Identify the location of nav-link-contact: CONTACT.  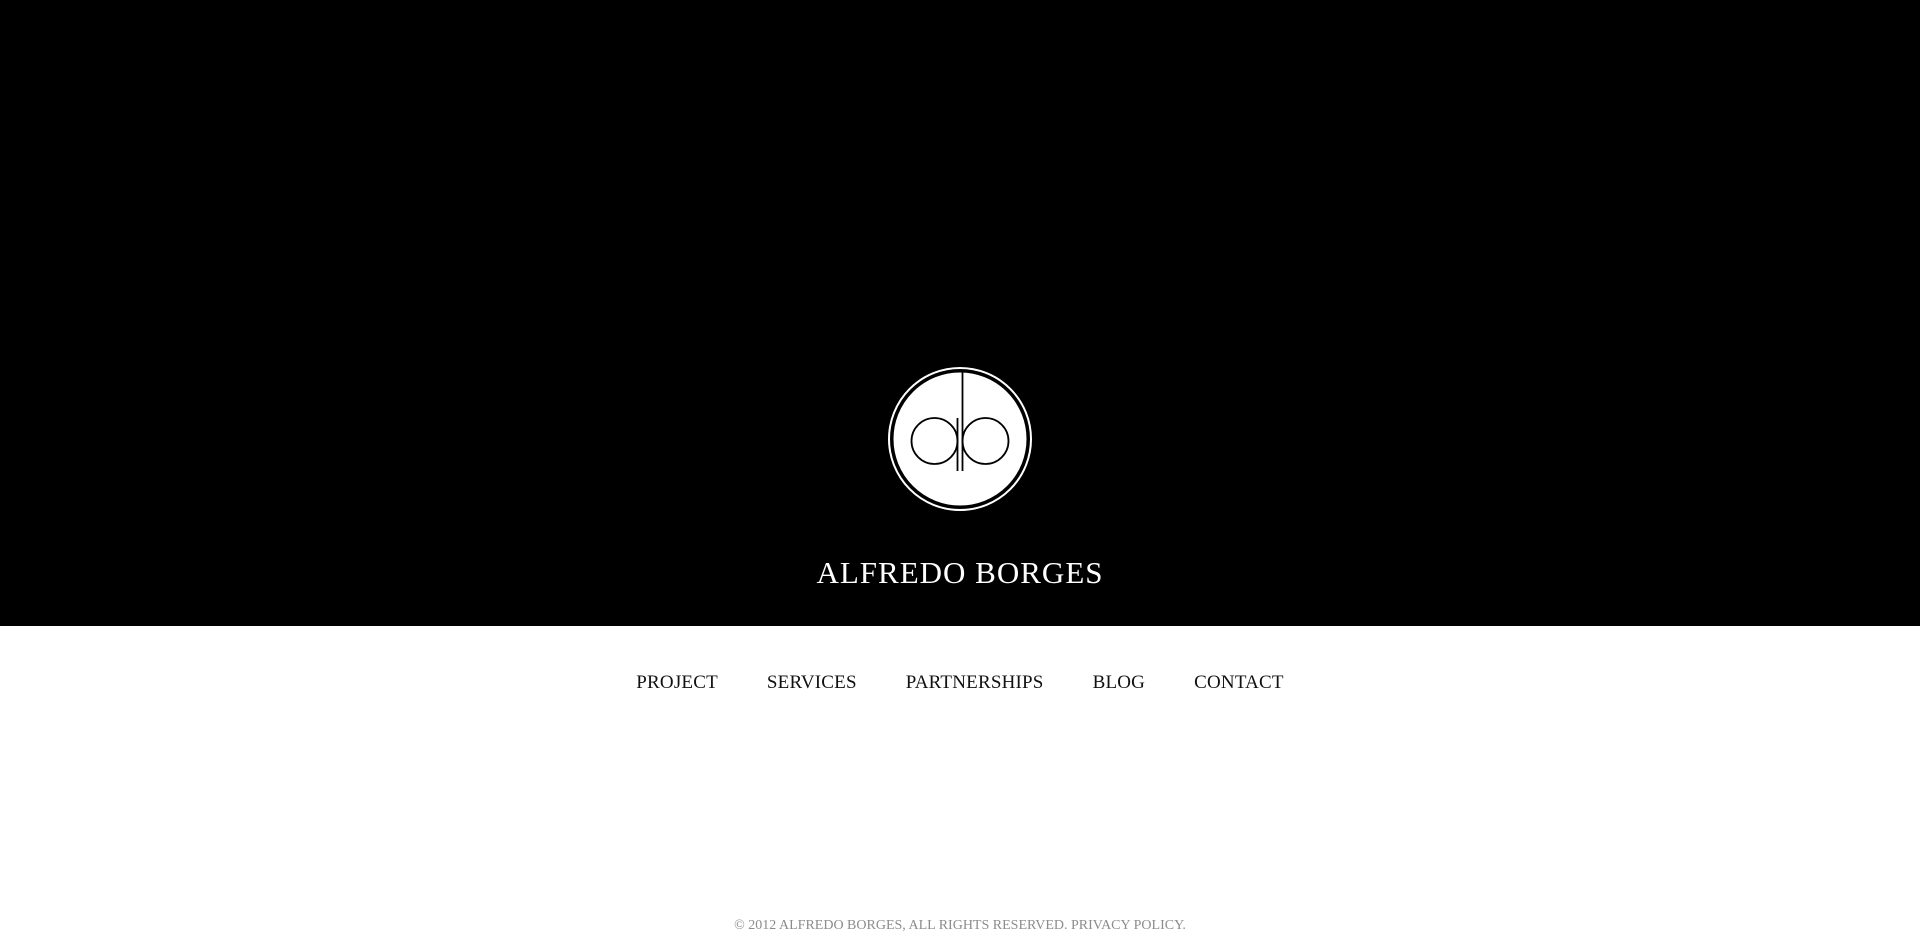
(1239, 683).